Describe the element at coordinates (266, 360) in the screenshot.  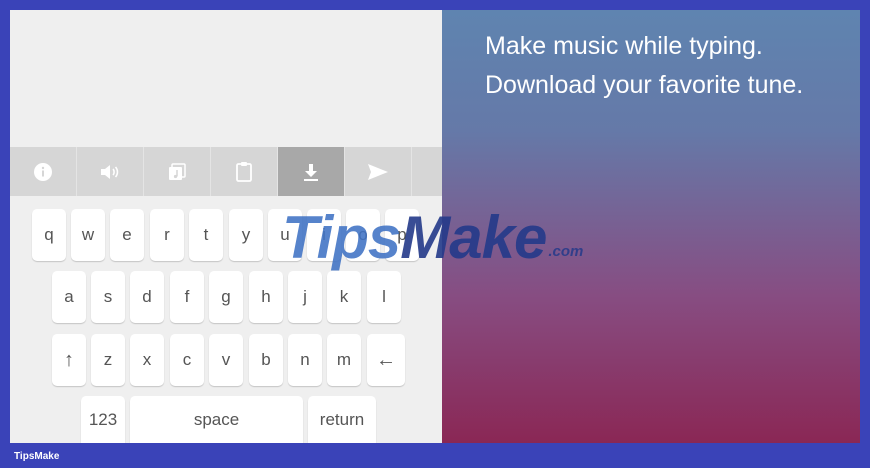
I see `key-b: b` at that location.